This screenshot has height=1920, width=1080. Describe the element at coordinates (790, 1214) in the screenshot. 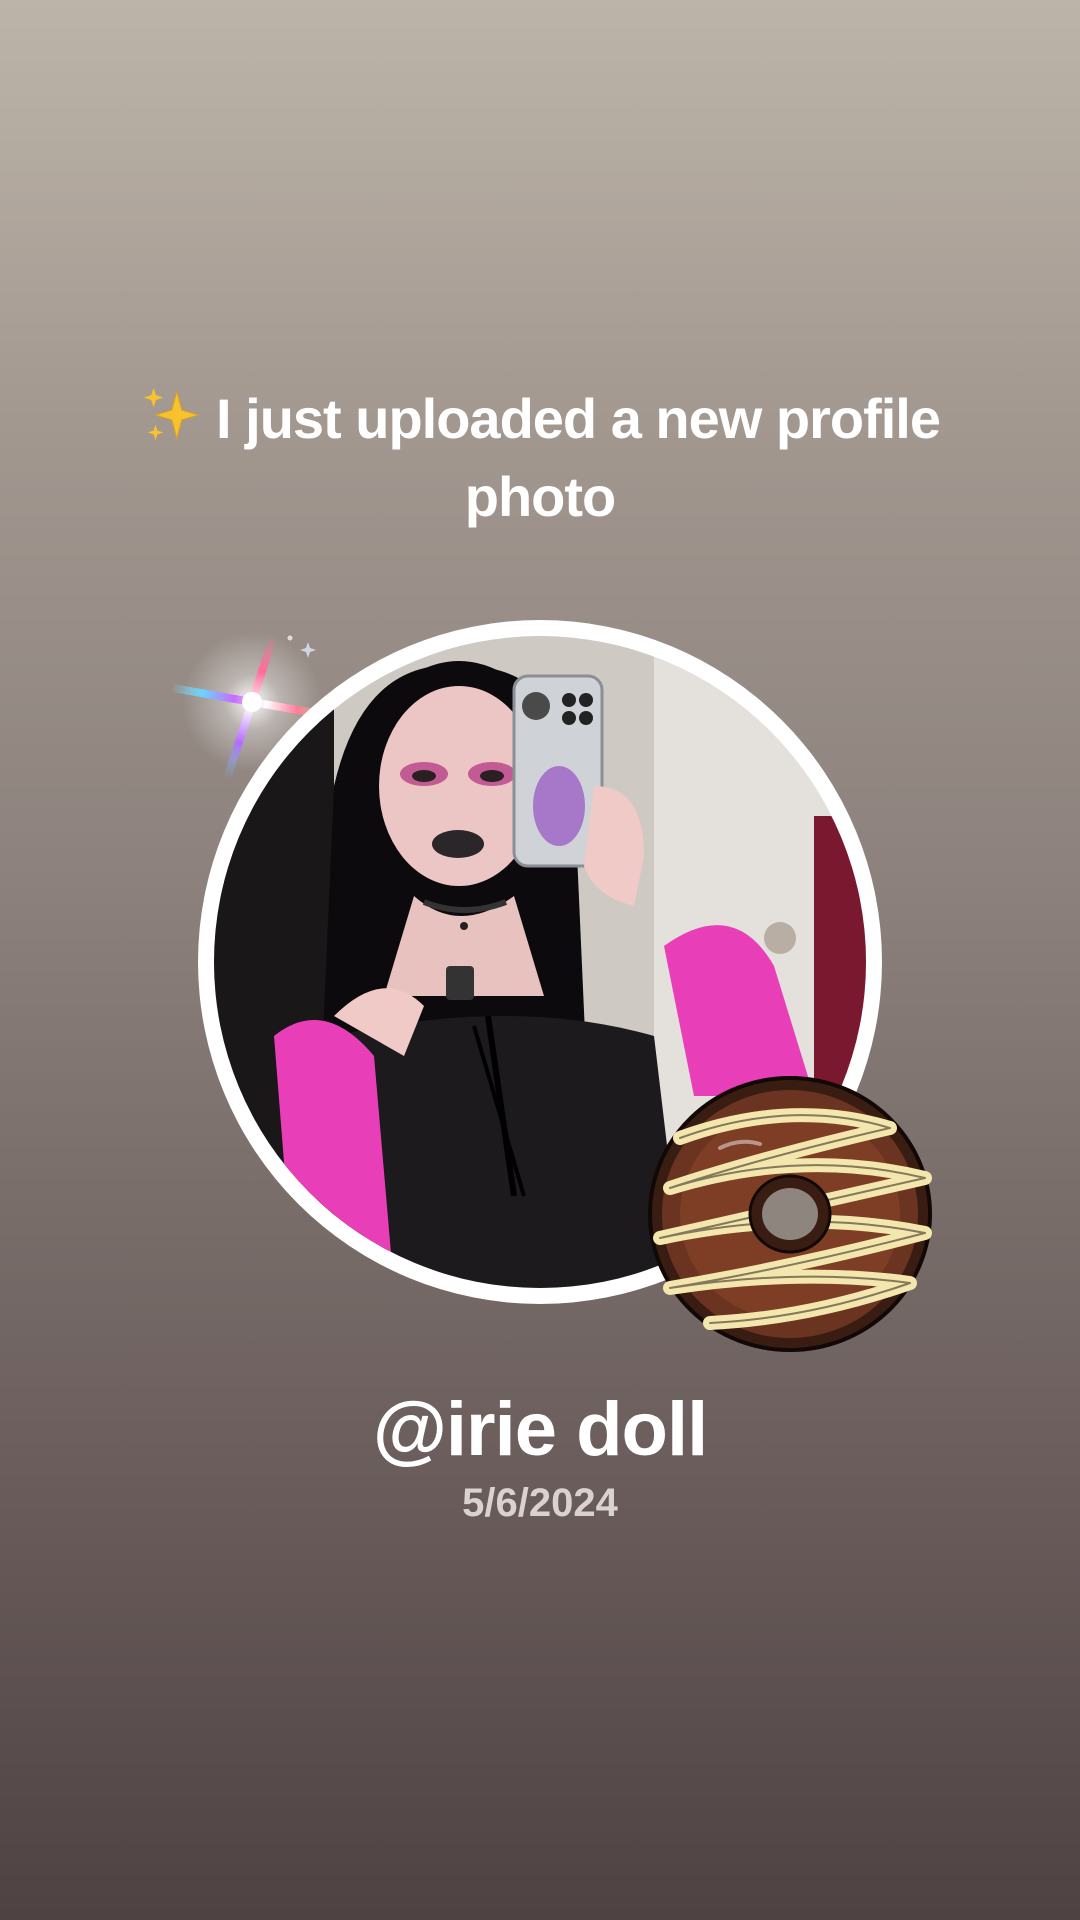

I see `donut-icon` at that location.